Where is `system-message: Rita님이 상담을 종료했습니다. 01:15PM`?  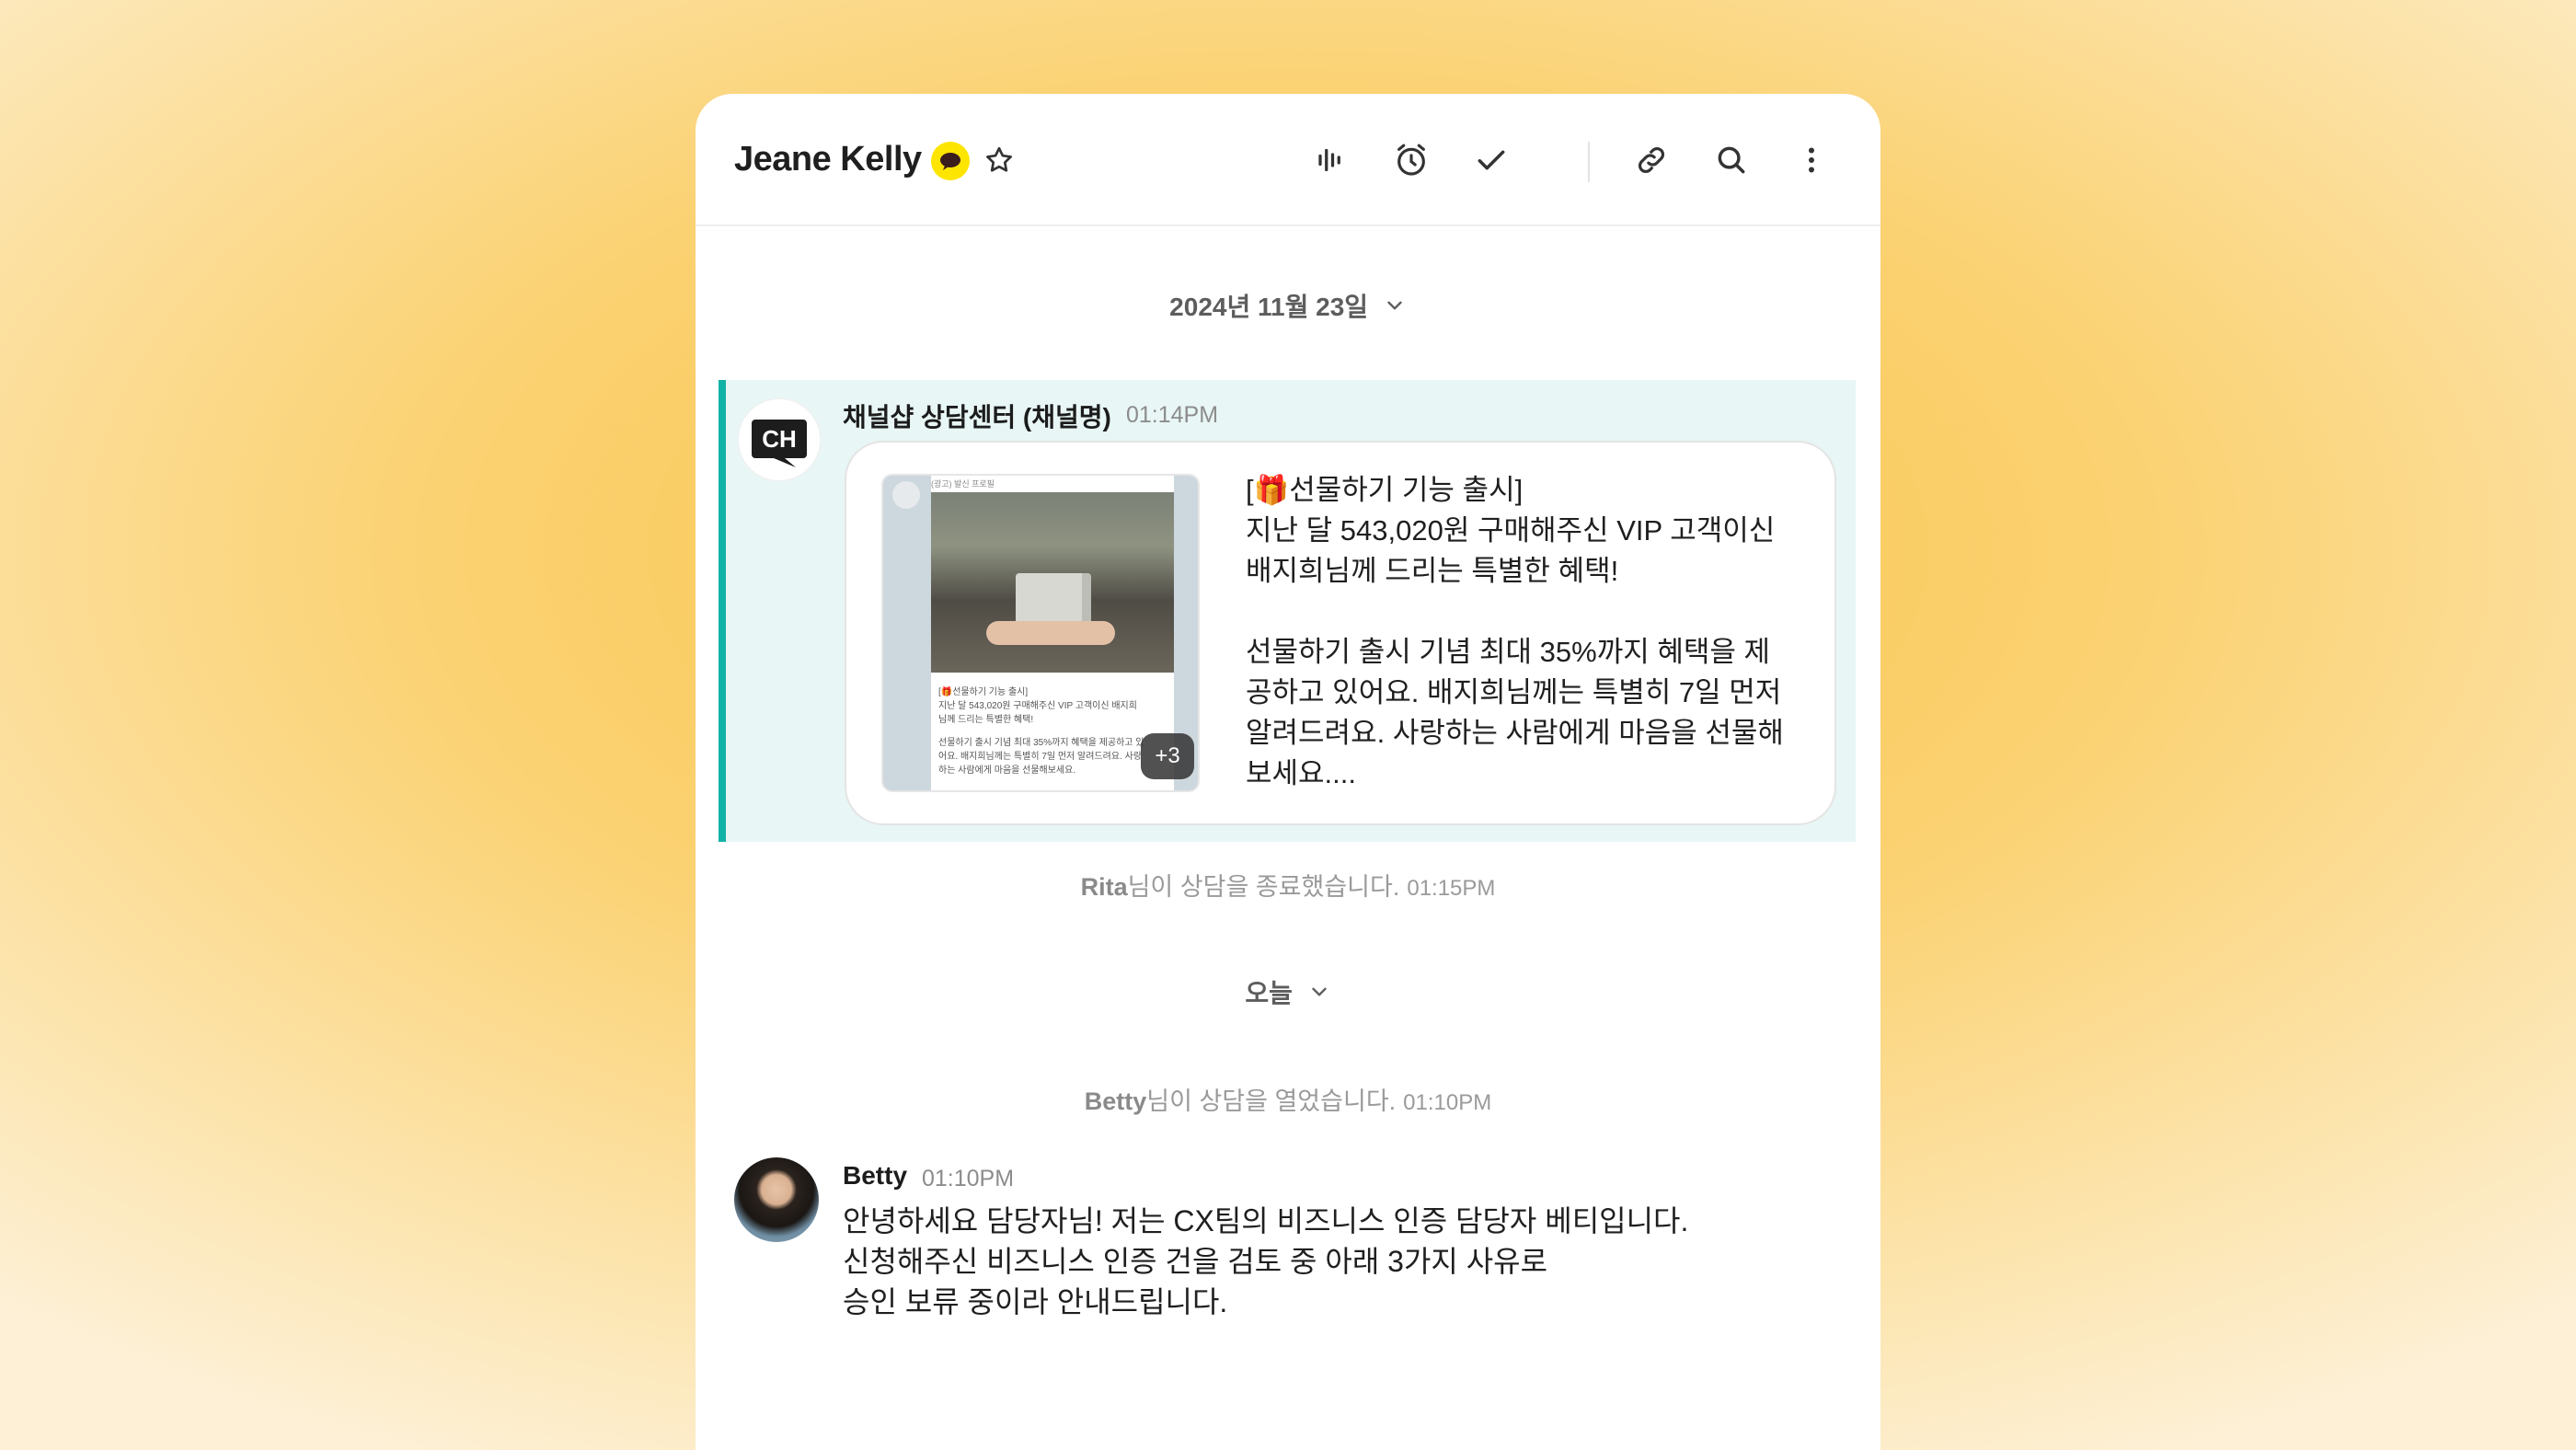 system-message: Rita님이 상담을 종료했습니다. 01:15PM is located at coordinates (1288, 885).